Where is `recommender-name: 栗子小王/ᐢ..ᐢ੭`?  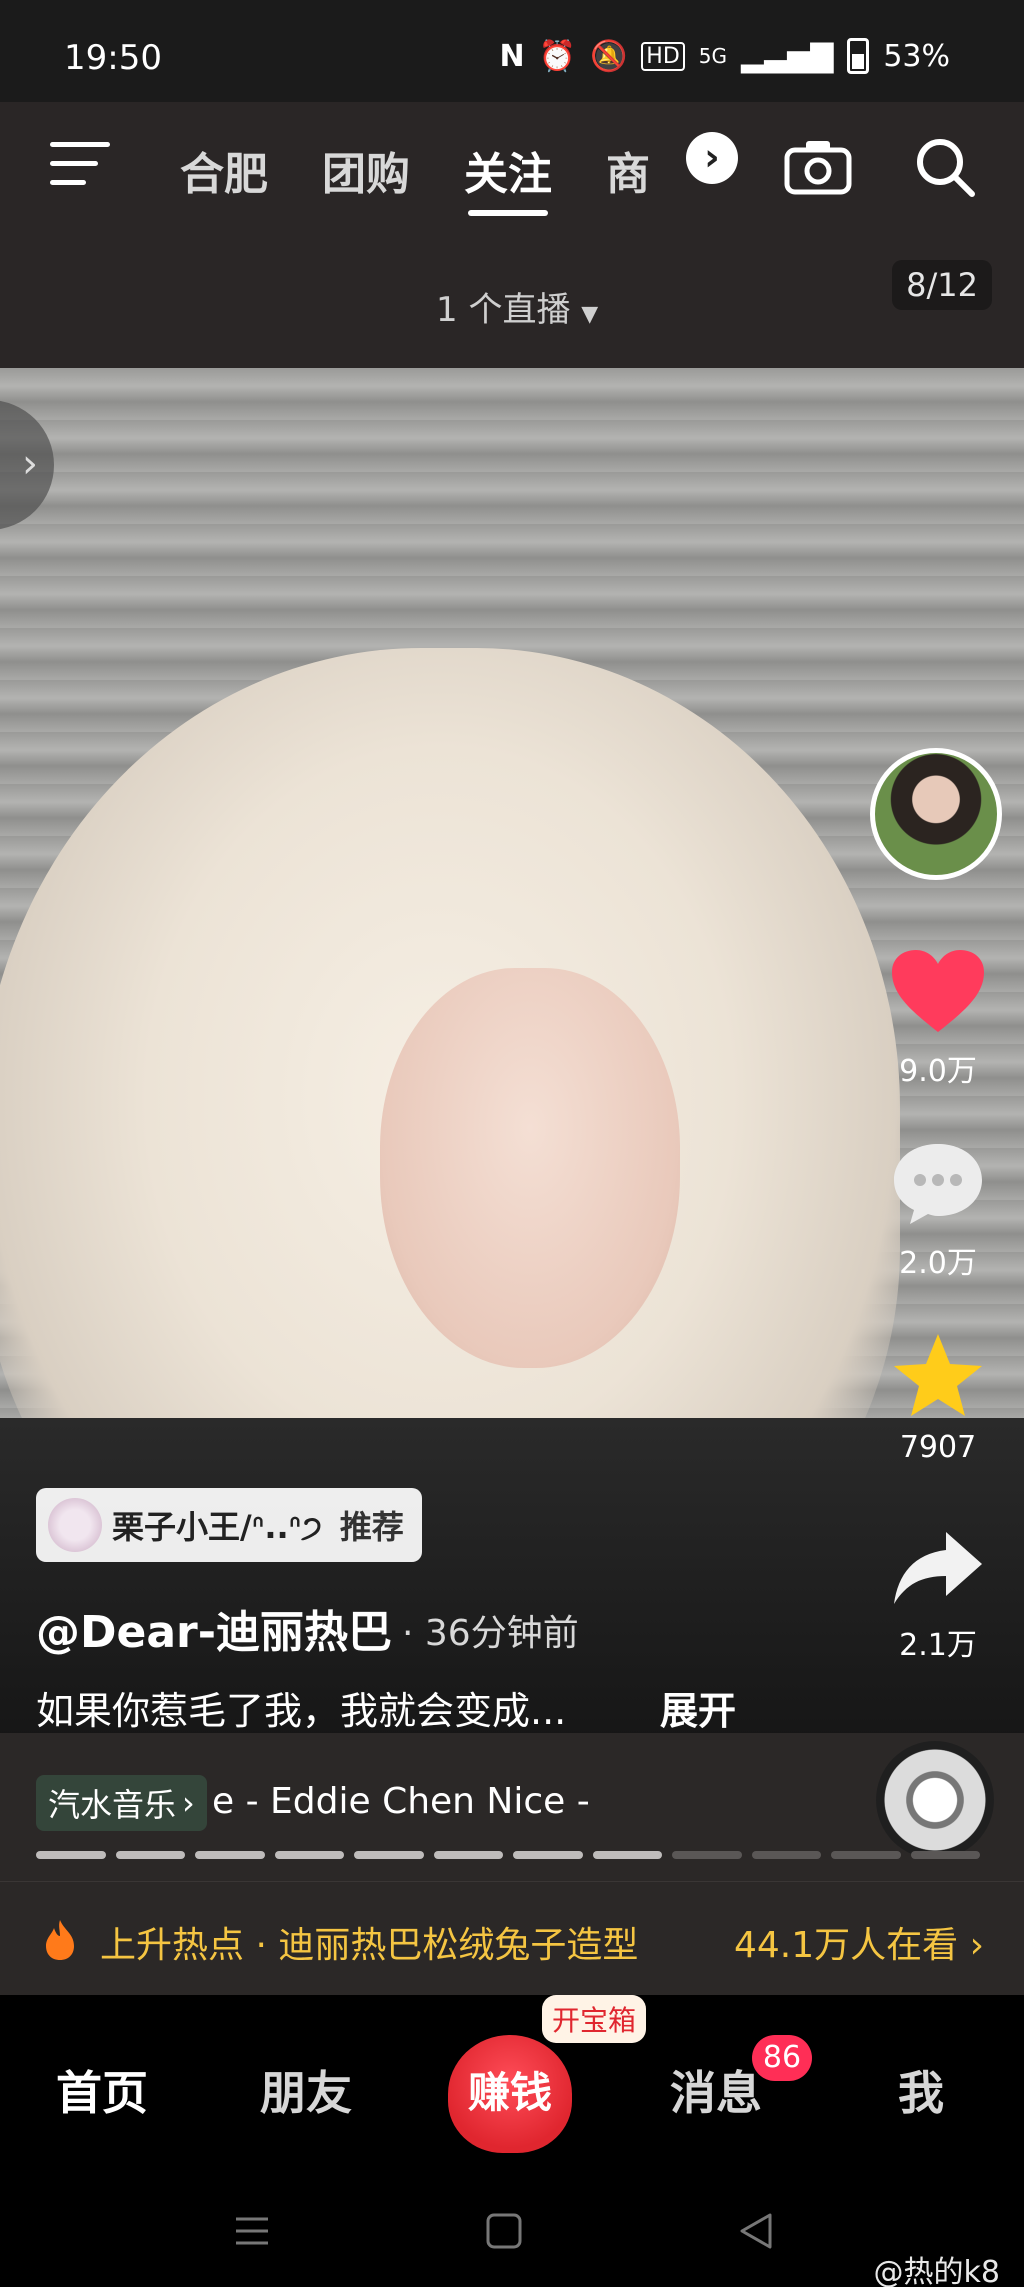 recommender-name: 栗子小王/ᐢ..ᐢ੭ is located at coordinates (217, 1527).